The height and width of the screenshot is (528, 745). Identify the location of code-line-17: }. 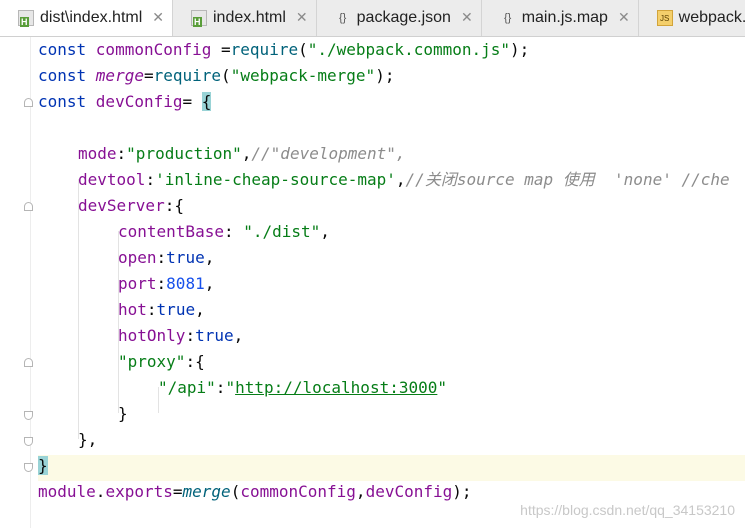
(43, 466).